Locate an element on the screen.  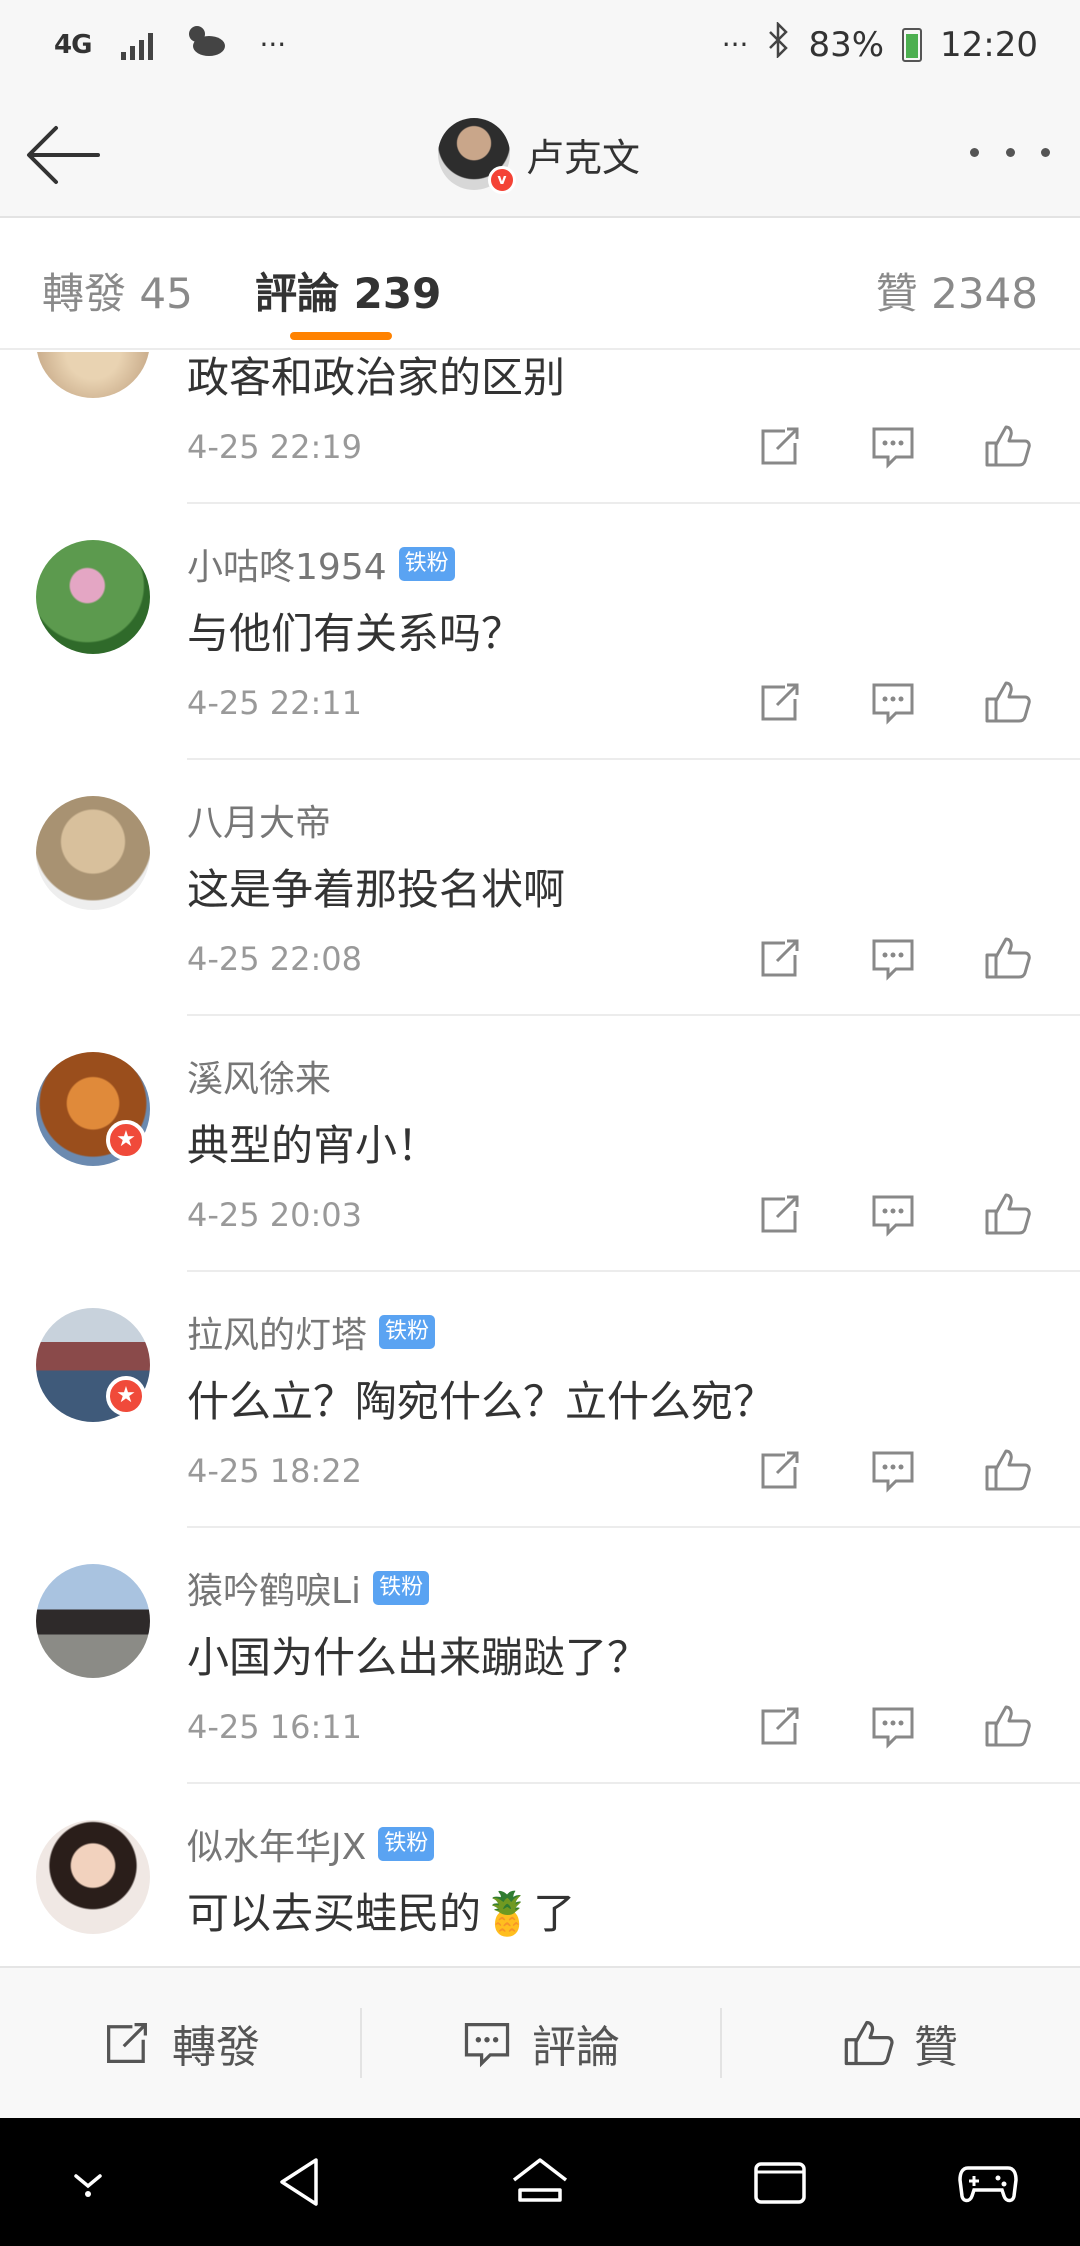
back-button is located at coordinates (62, 155).